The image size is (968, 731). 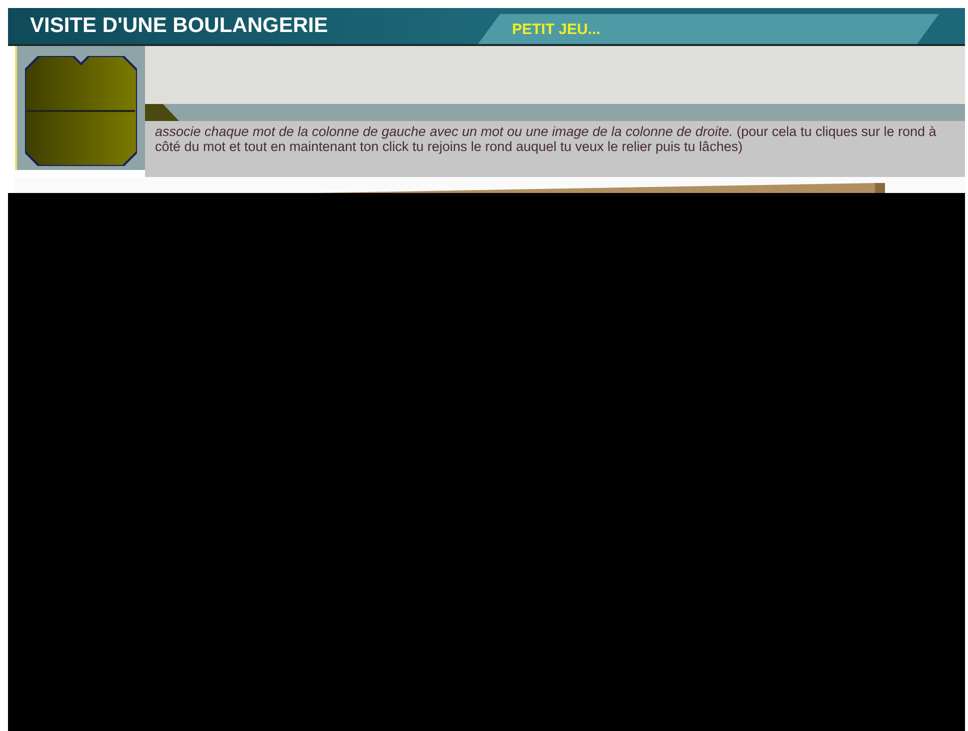 What do you see at coordinates (243, 26) in the screenshot?
I see `page-title: VISITE D'UNE BOULANGERIE` at bounding box center [243, 26].